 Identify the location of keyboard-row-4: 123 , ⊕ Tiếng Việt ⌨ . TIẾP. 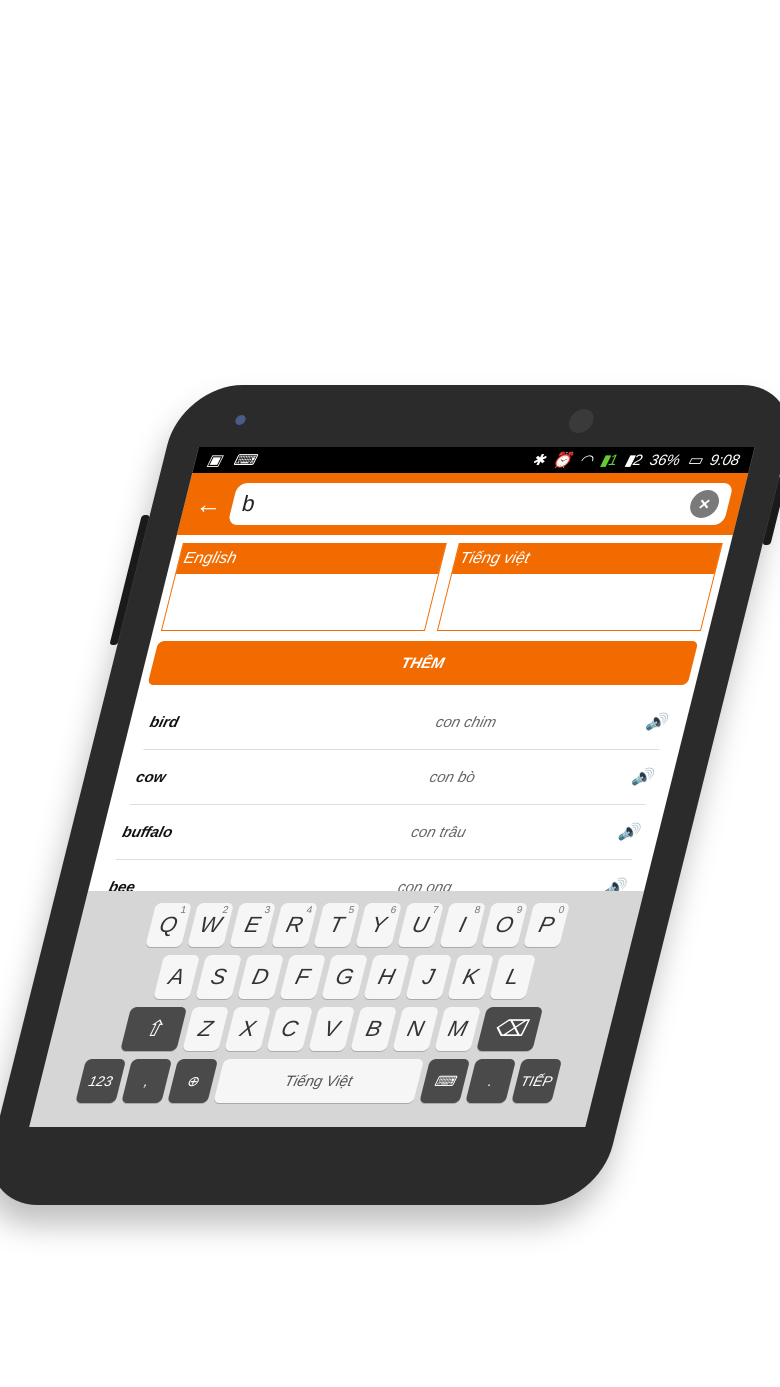
(318, 1081).